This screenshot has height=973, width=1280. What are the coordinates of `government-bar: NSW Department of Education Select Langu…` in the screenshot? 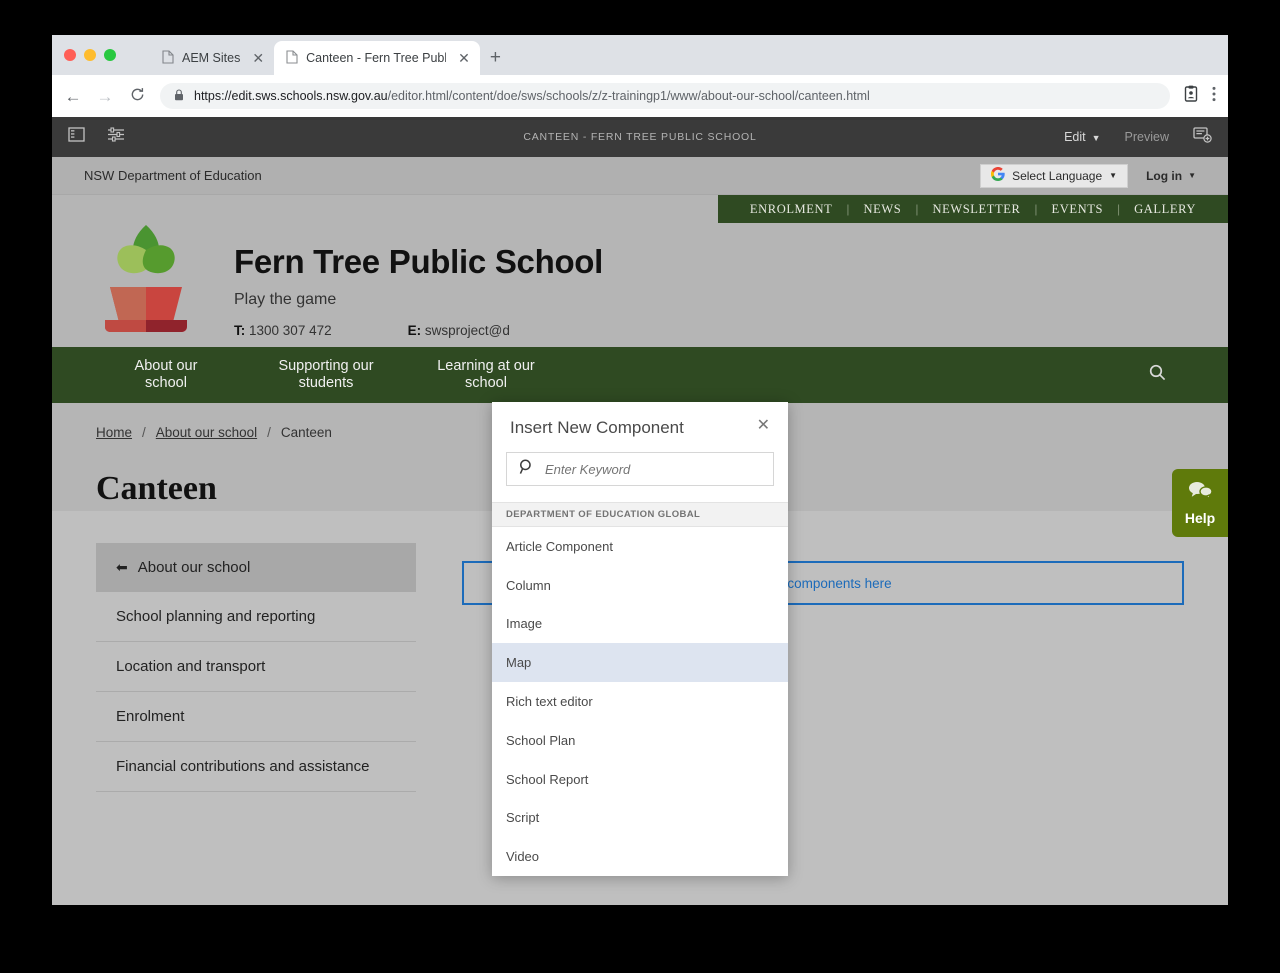 It's located at (640, 176).